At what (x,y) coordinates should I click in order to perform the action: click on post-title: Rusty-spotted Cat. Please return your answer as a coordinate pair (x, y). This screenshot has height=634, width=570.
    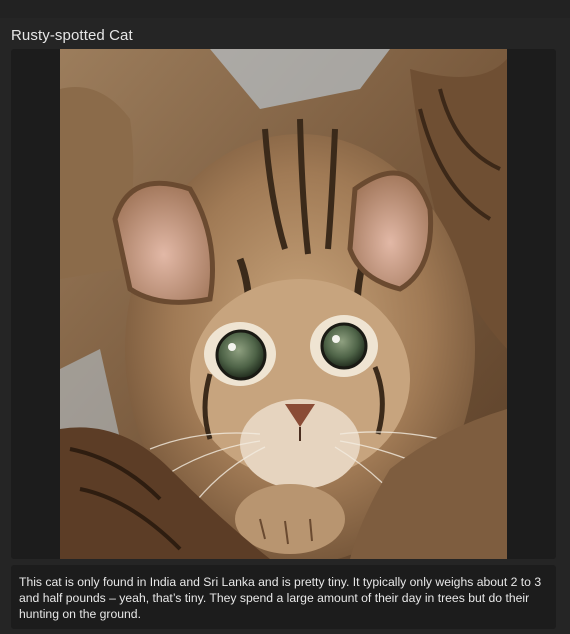
    Looking at the image, I should click on (72, 35).